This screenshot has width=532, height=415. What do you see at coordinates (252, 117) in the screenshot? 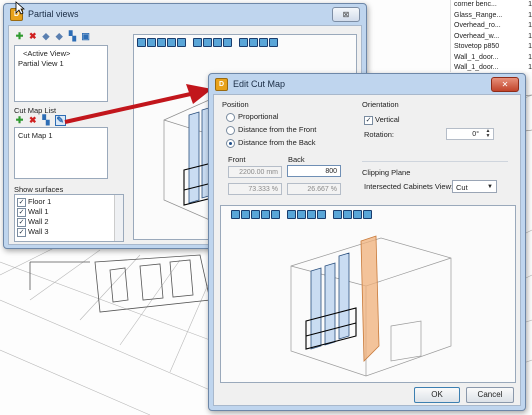
I see `radio-proportional: Proportional` at bounding box center [252, 117].